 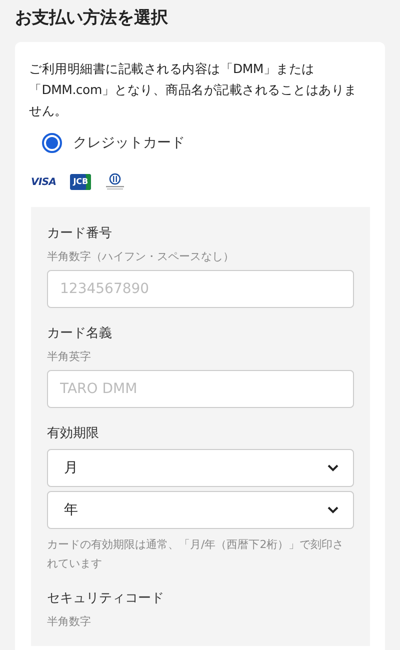 I want to click on notice-text: ご利用明細書に記載される内容は「DMM」または「DMM.com」となり、商品名が記載されることはありません。, so click(x=193, y=90).